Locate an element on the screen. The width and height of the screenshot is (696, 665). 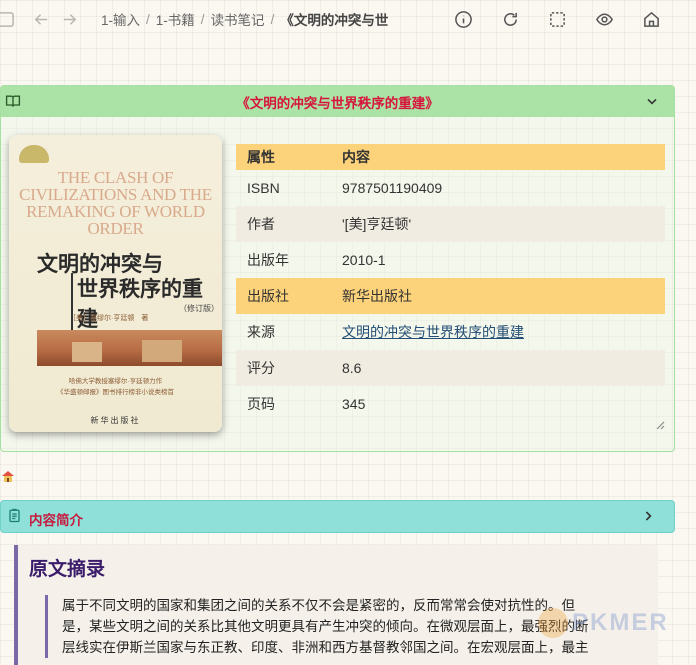
house-emoji-icon is located at coordinates (8, 477).